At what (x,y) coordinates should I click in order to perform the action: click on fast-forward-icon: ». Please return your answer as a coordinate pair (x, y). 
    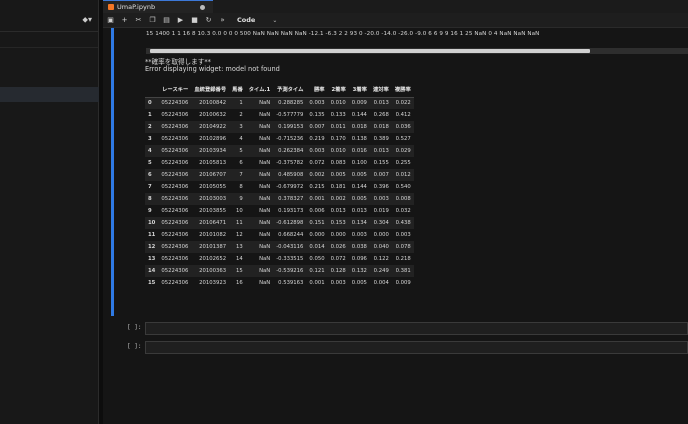
    Looking at the image, I should click on (222, 20).